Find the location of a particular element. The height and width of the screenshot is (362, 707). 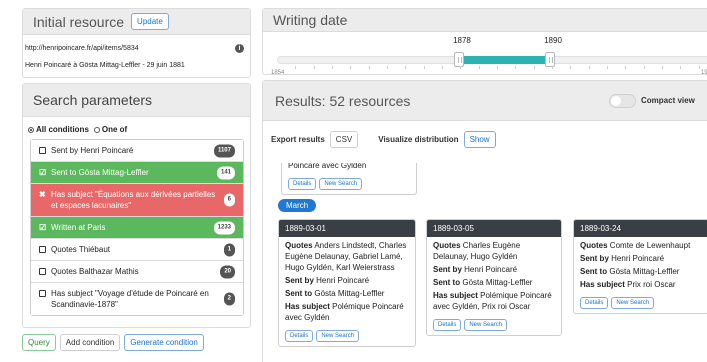

all-conditions-radio is located at coordinates (31, 129).